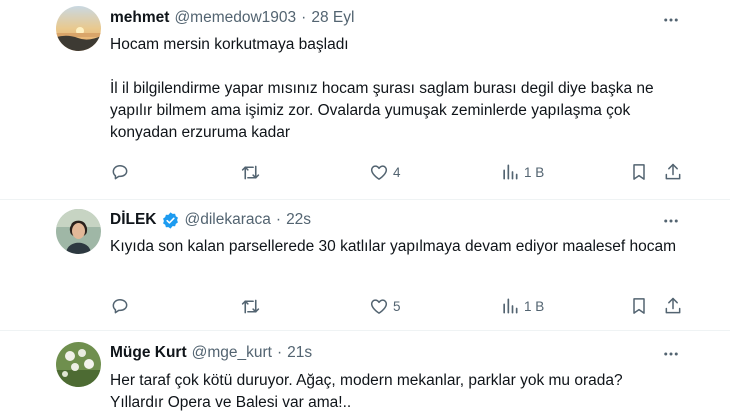 This screenshot has height=420, width=730. I want to click on like-button: 5, so click(385, 306).